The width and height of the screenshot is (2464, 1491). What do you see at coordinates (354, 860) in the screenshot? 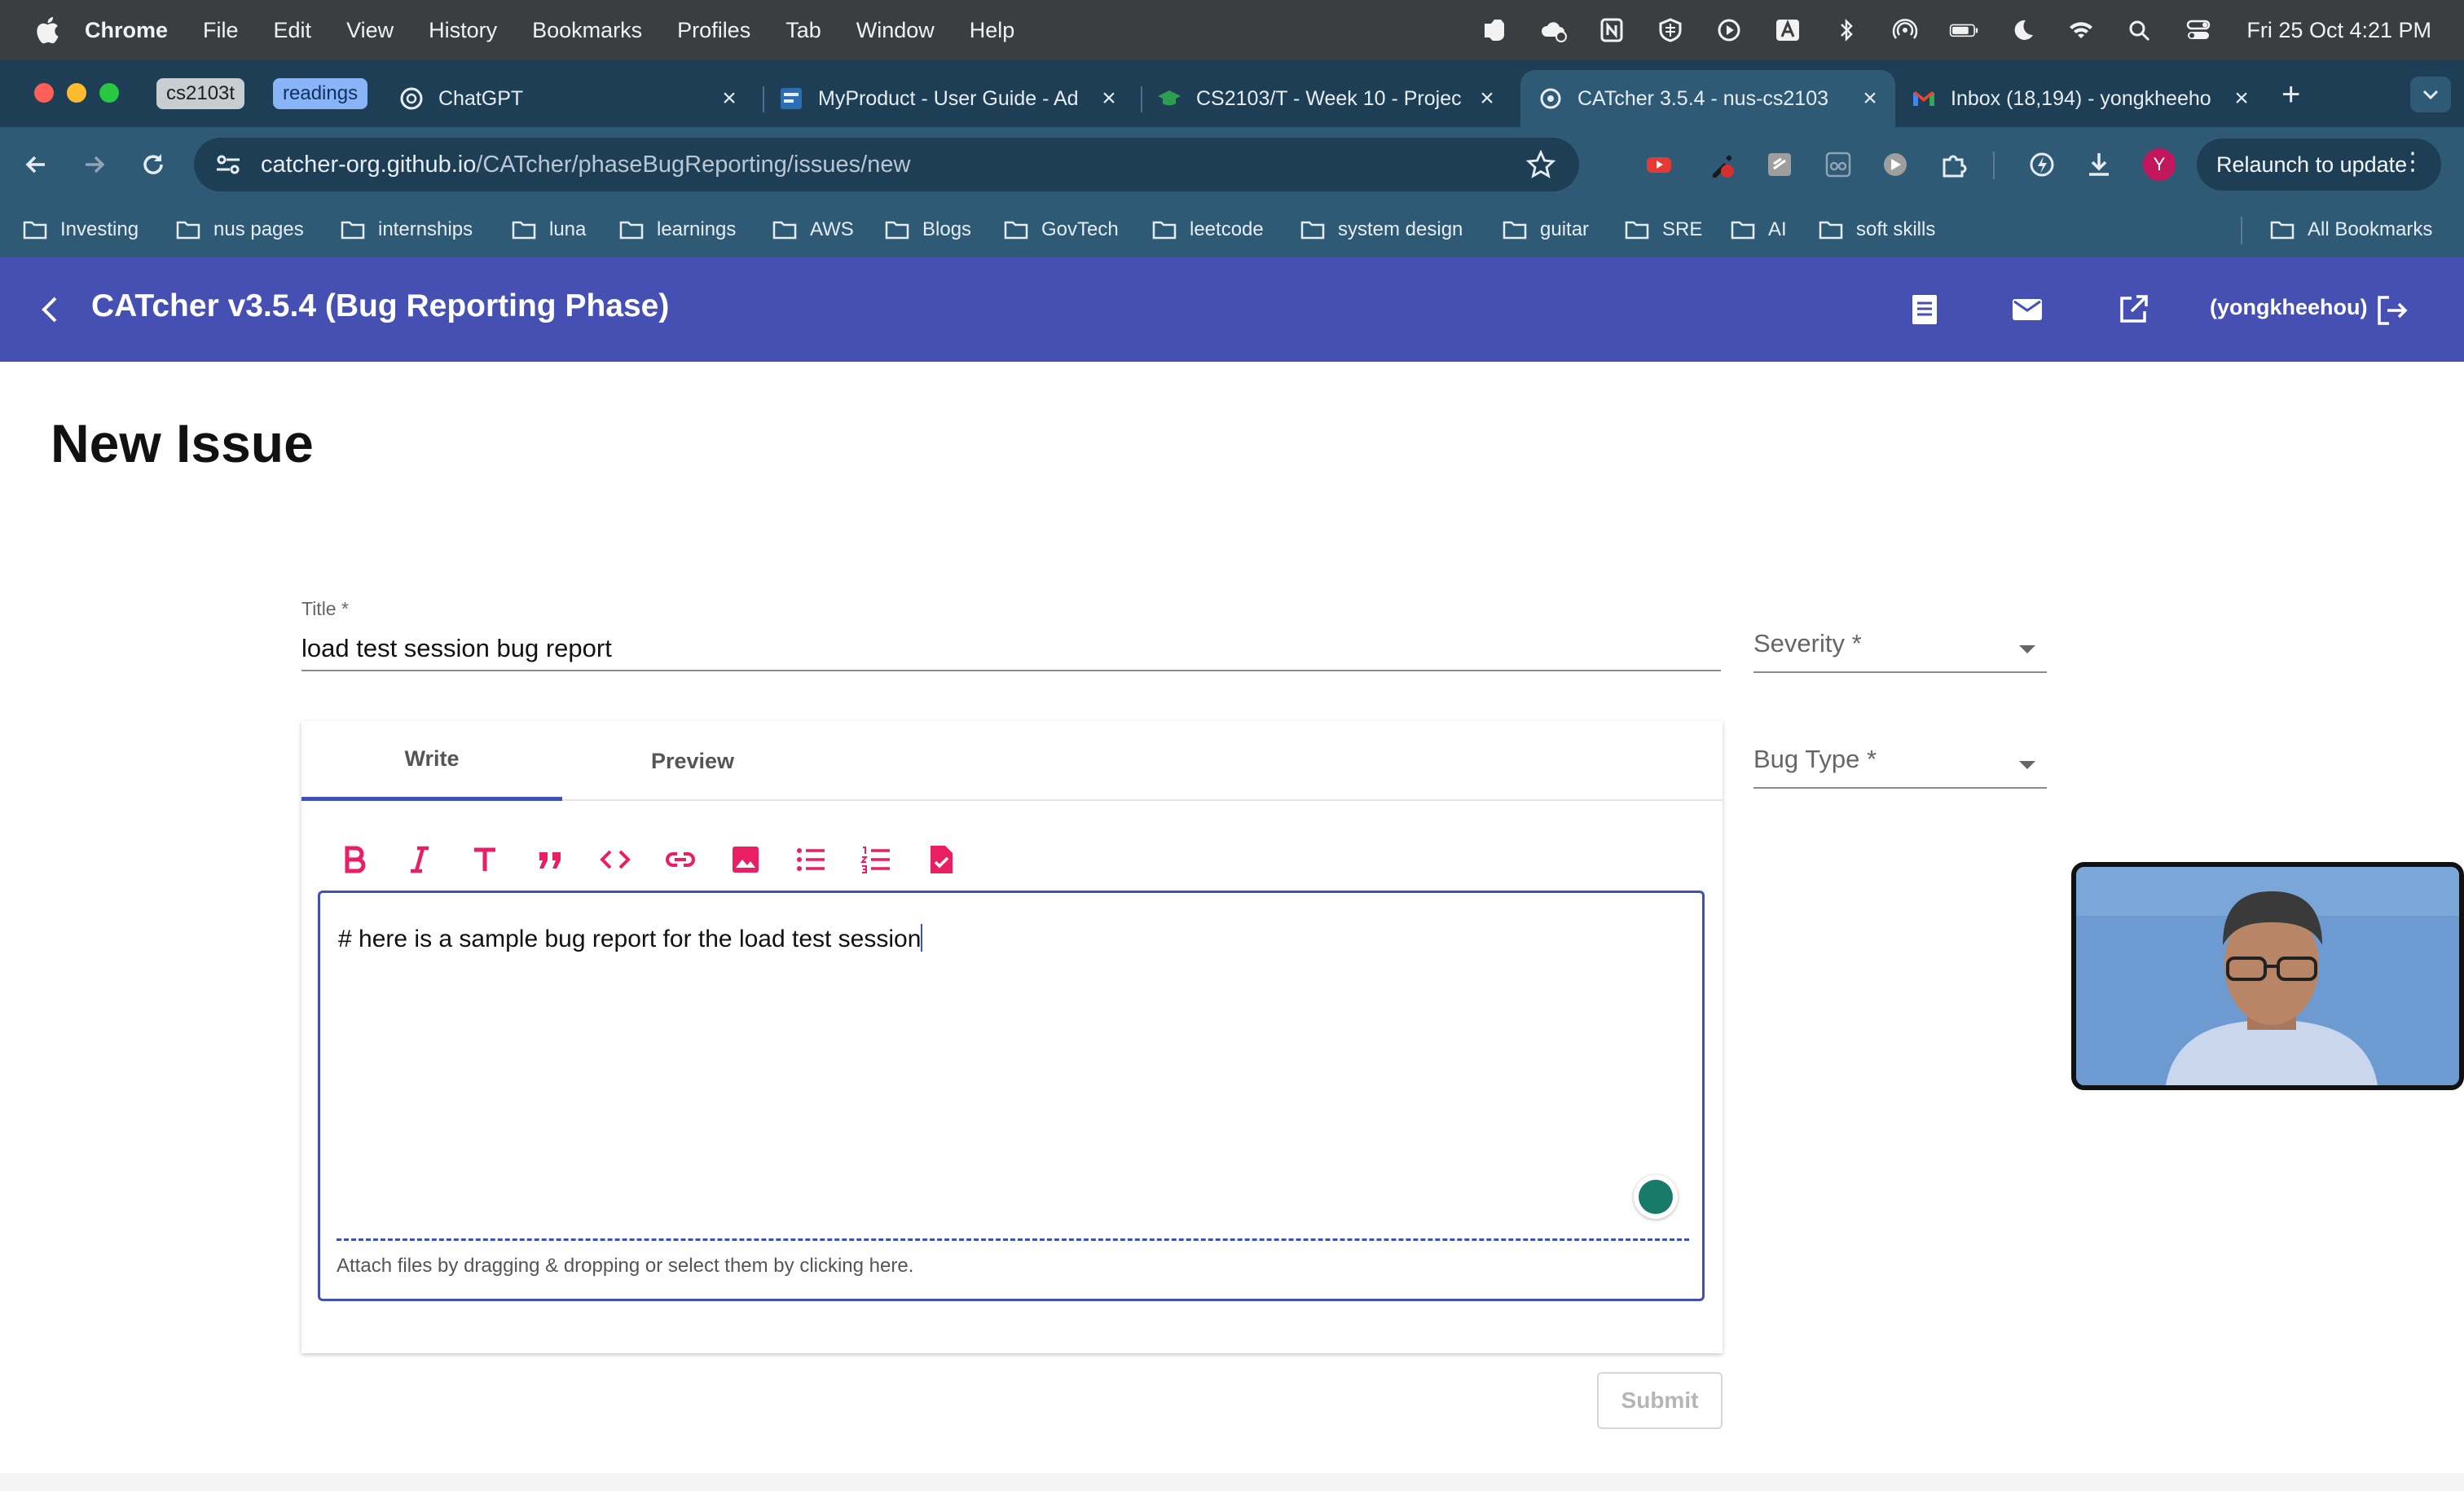
I see `bold-button` at bounding box center [354, 860].